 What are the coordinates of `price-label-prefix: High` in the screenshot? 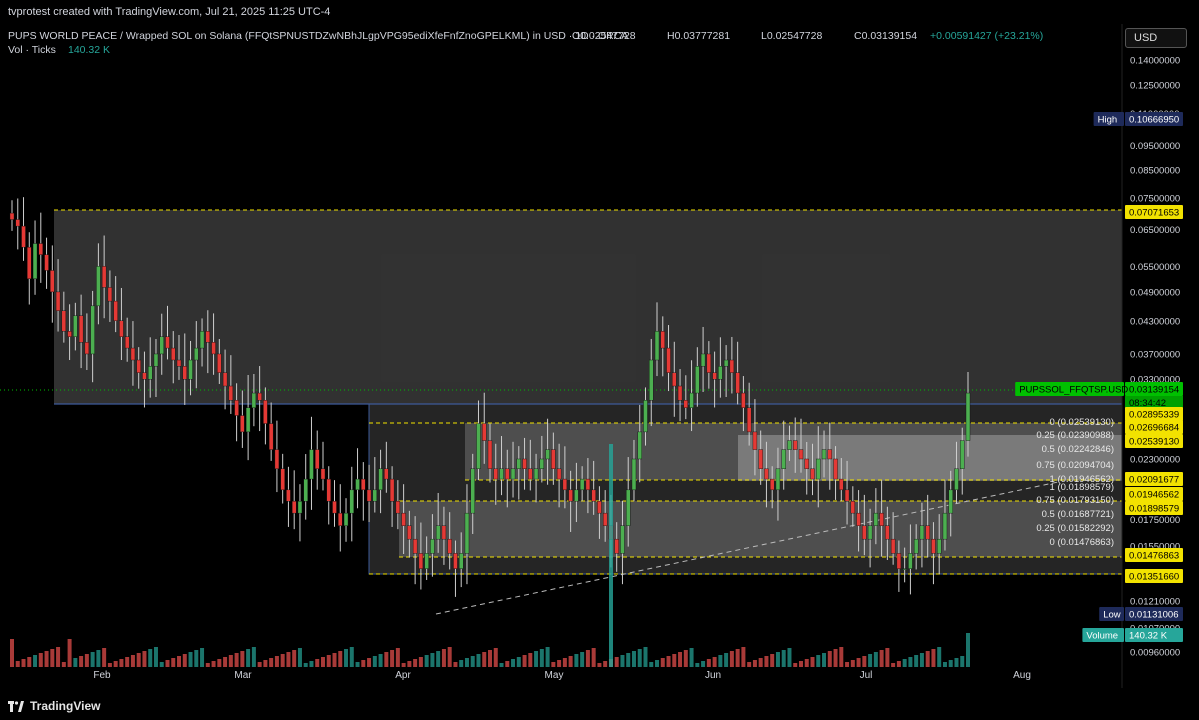 It's located at (1108, 120).